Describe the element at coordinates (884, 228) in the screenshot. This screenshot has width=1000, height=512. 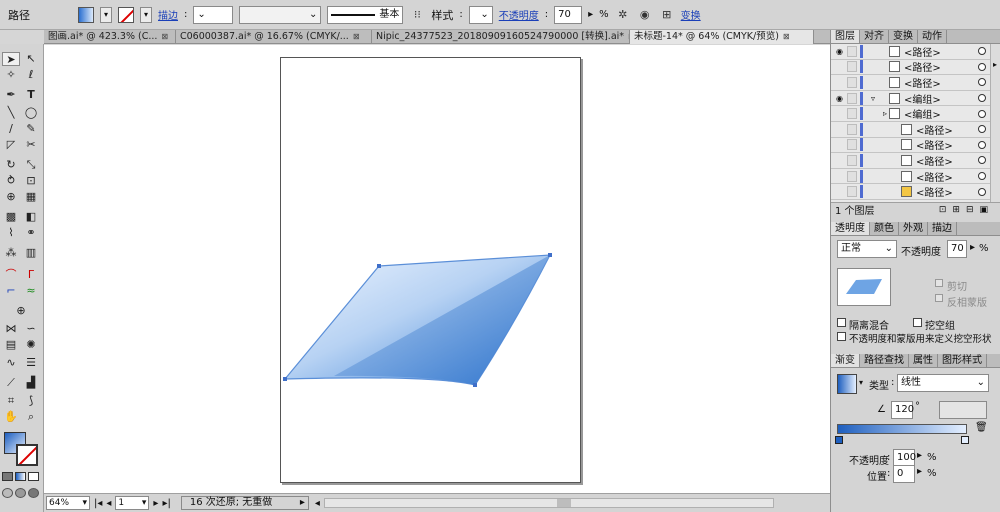
I see `tab-color: 颜色` at that location.